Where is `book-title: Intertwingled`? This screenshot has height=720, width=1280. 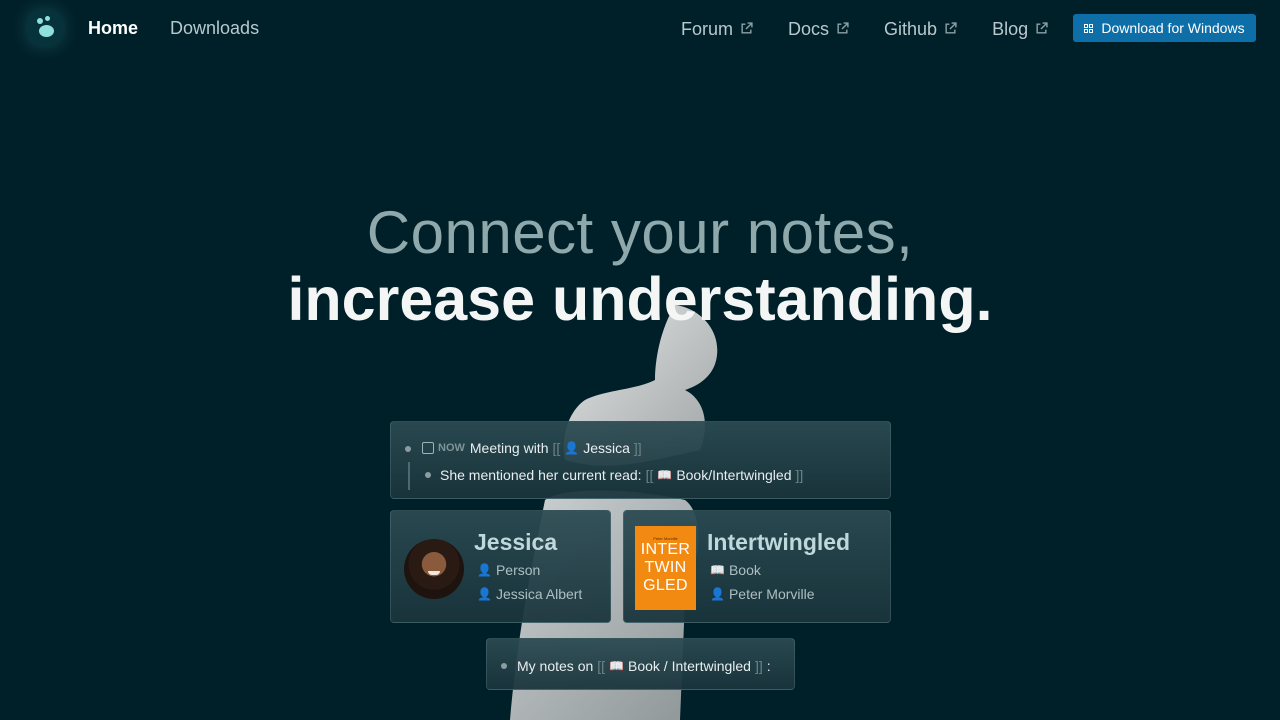
book-title: Intertwingled is located at coordinates (779, 542).